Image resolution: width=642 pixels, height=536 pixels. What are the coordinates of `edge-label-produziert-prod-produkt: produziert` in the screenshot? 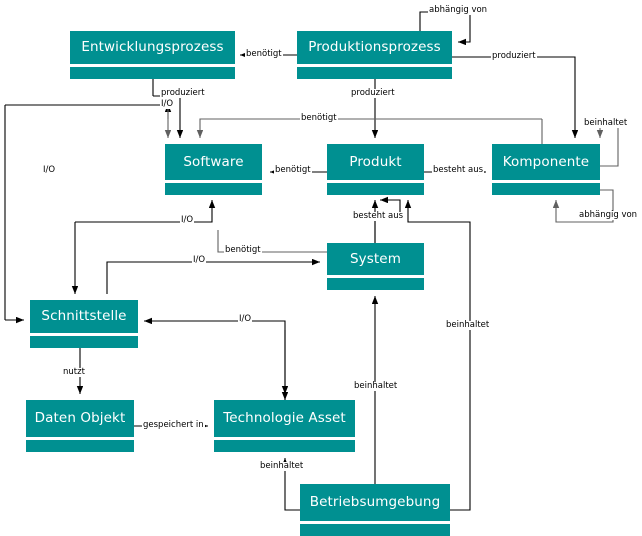 It's located at (373, 93).